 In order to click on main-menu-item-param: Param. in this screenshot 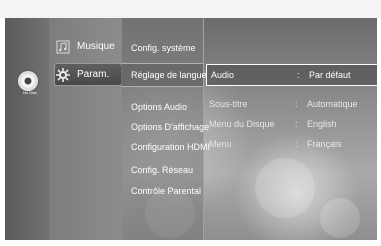, I will do `click(88, 74)`.